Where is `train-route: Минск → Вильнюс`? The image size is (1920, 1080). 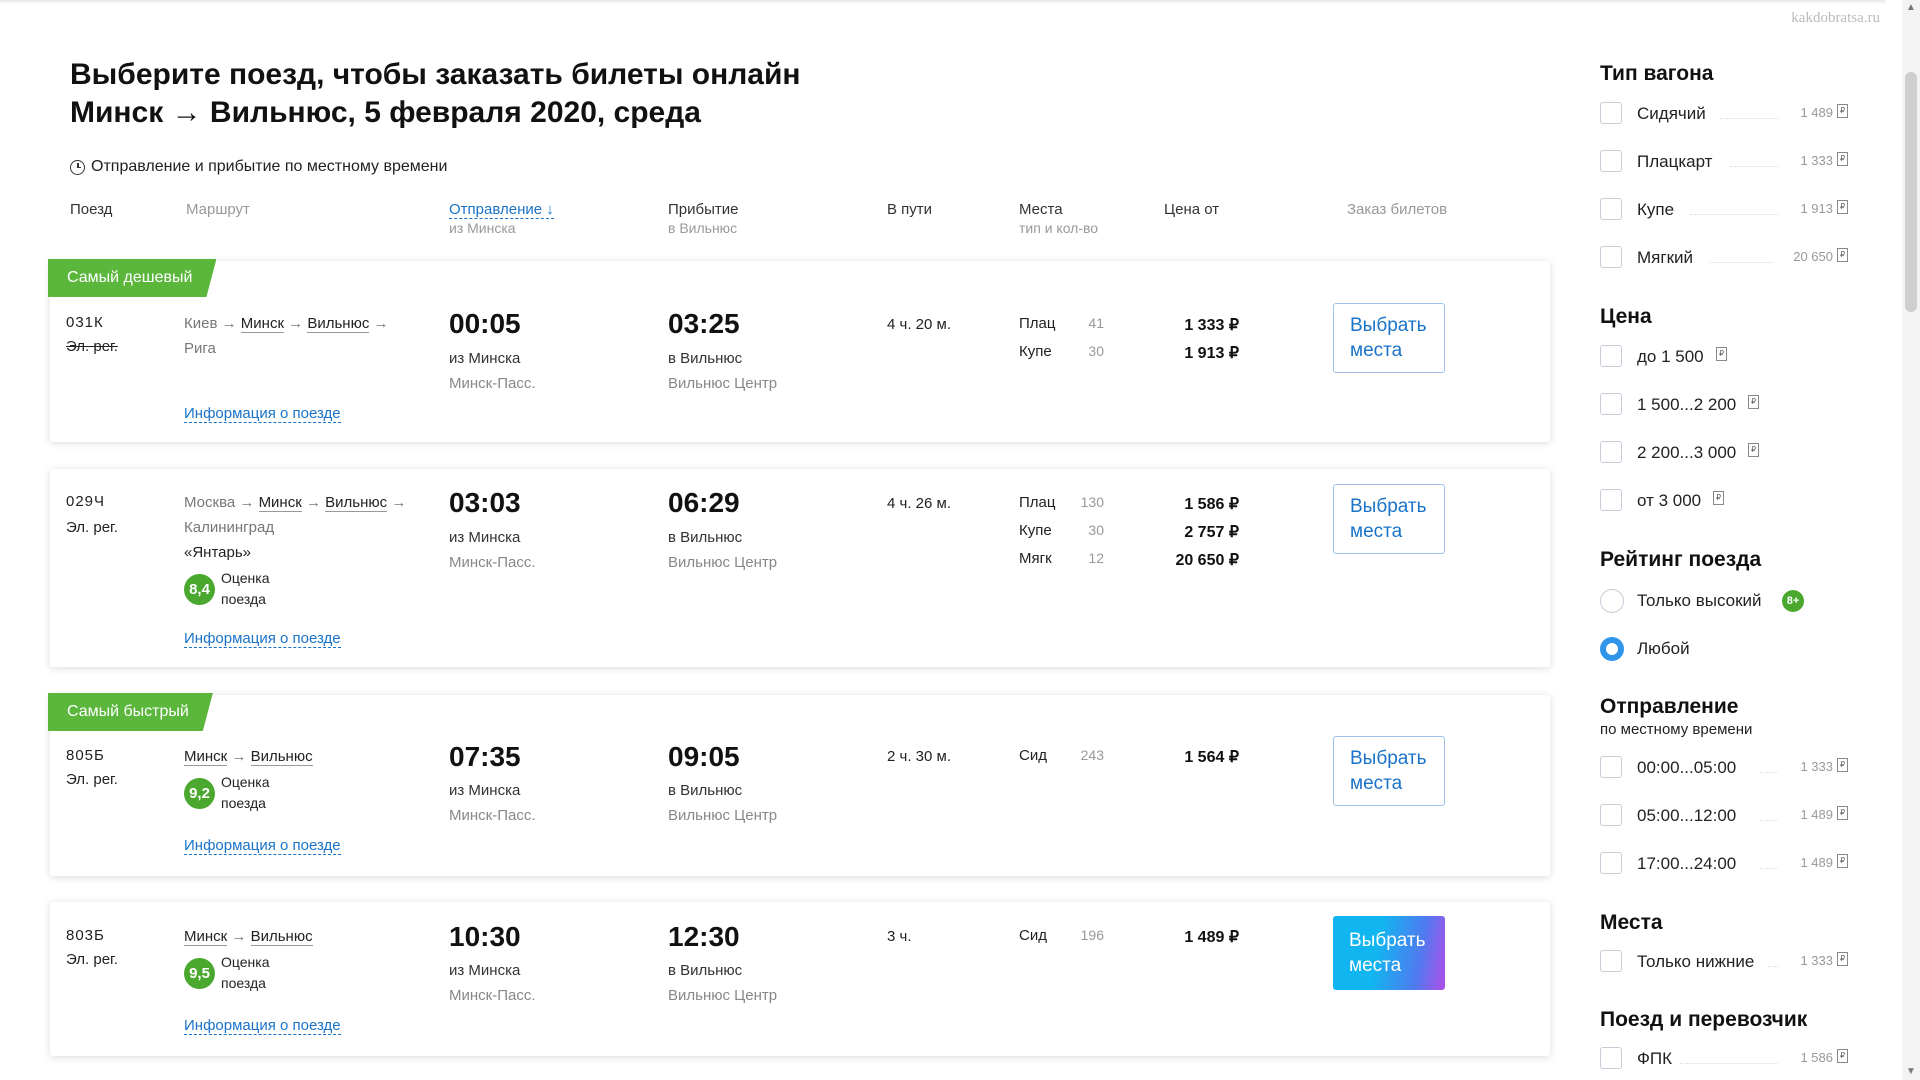
train-route: Минск → Вильнюс is located at coordinates (248, 937).